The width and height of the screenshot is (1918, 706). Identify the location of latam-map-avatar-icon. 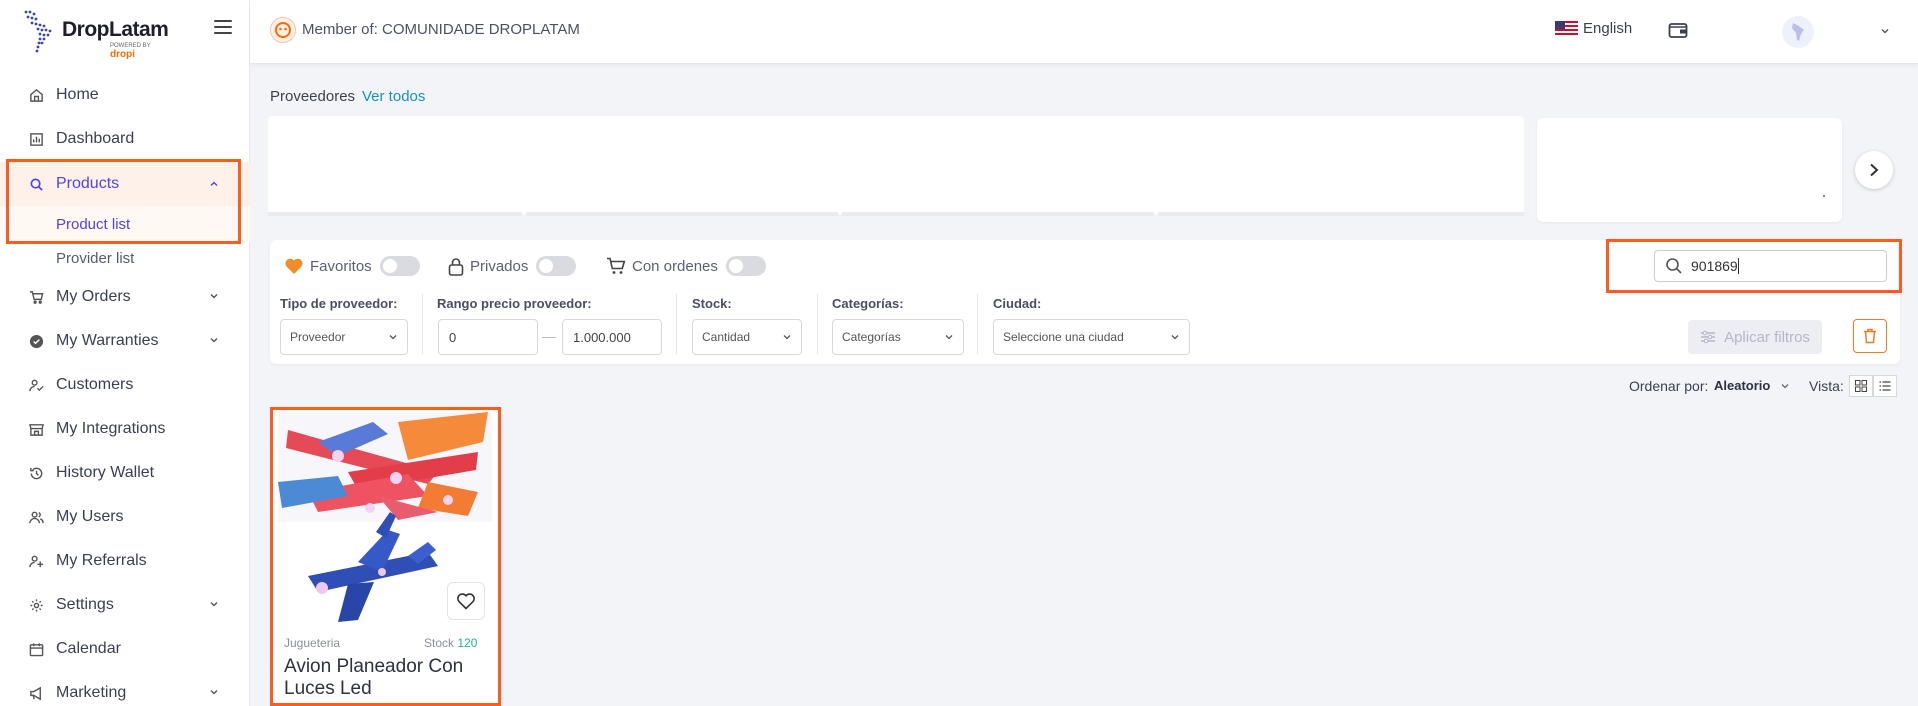
(1798, 32).